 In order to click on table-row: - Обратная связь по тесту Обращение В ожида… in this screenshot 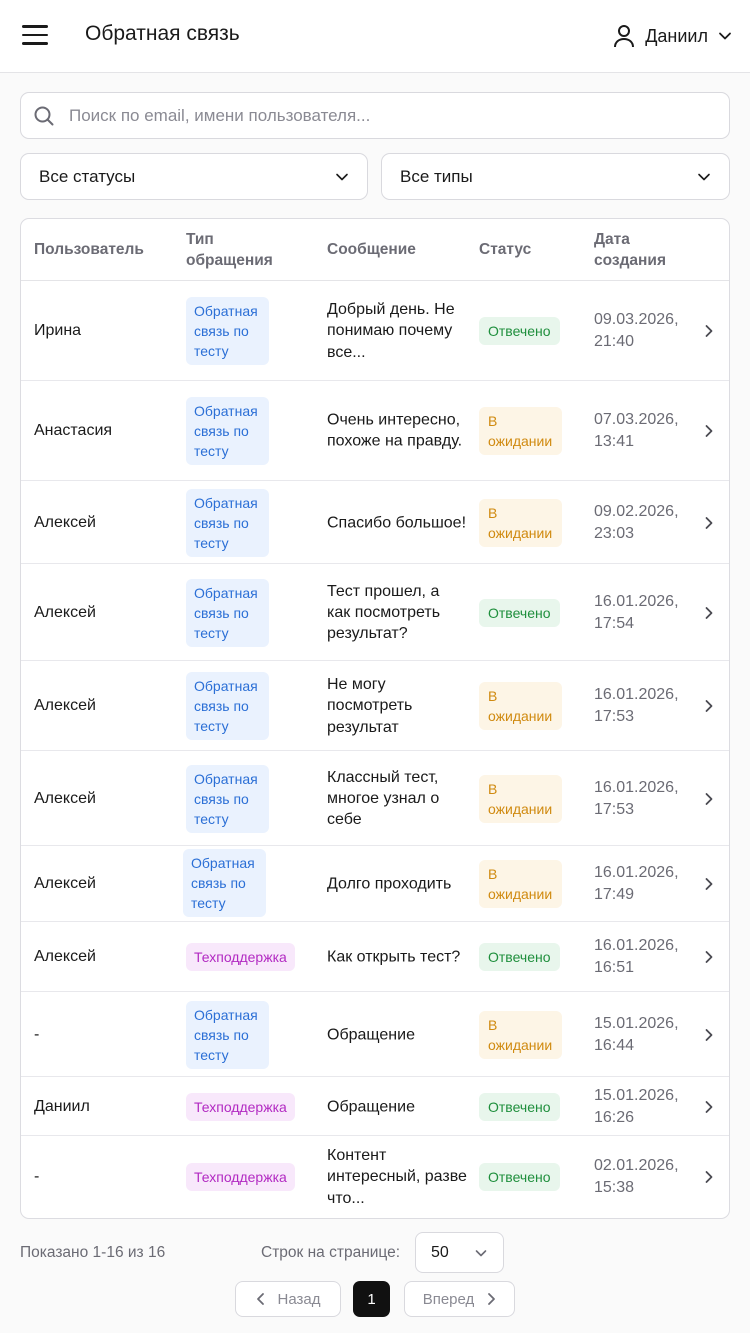, I will do `click(375, 1034)`.